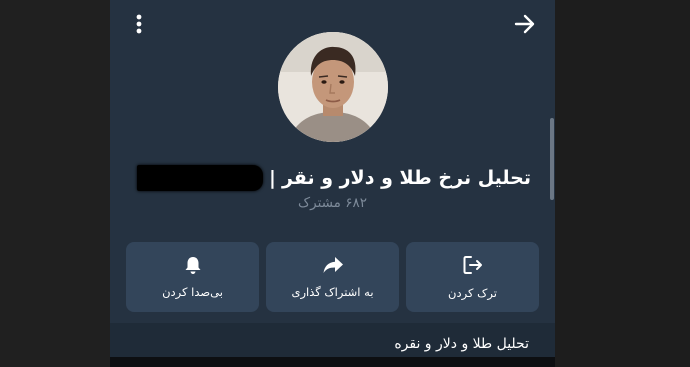 Image resolution: width=690 pixels, height=367 pixels. What do you see at coordinates (333, 265) in the screenshot?
I see `share-icon` at bounding box center [333, 265].